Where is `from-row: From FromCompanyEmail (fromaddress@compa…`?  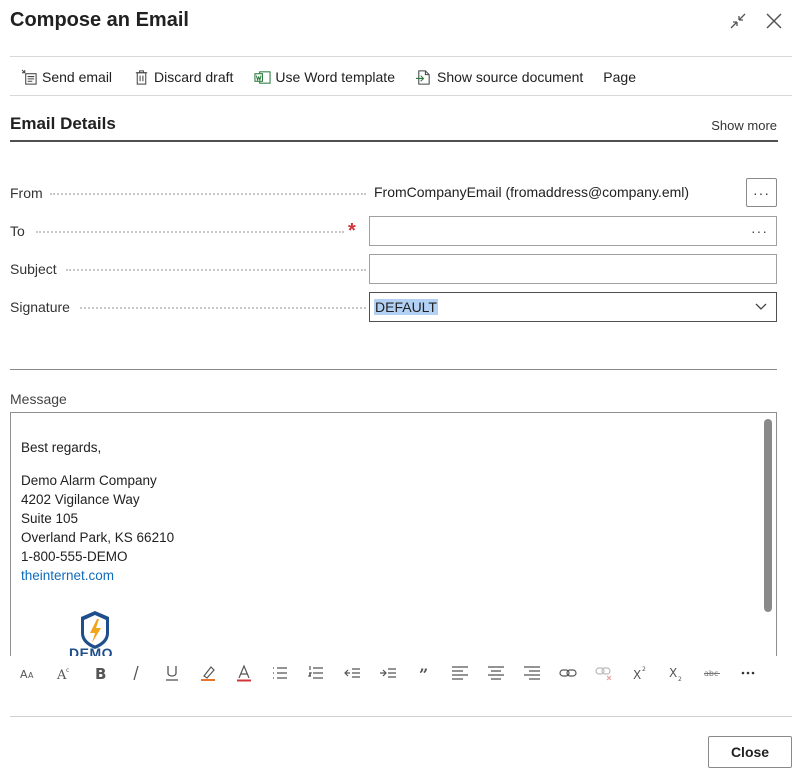
from-row: From FromCompanyEmail (fromaddress@compa… is located at coordinates (393, 193).